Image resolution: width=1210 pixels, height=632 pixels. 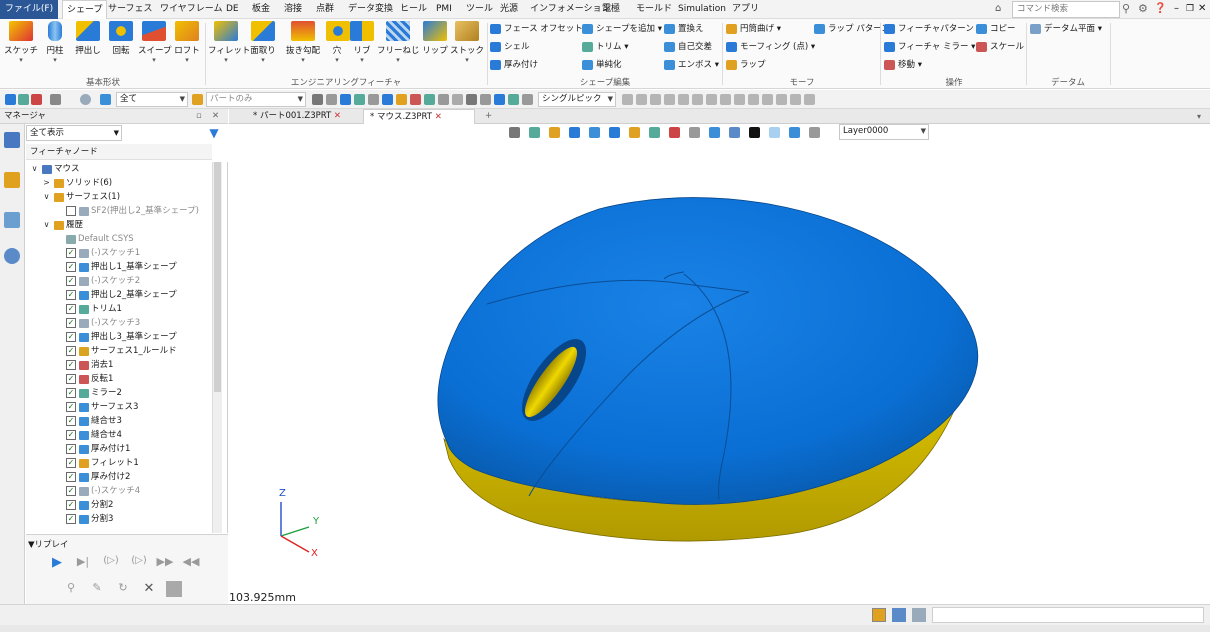 What do you see at coordinates (413, 9) in the screenshot?
I see `menu-tab-8: ヒール` at bounding box center [413, 9].